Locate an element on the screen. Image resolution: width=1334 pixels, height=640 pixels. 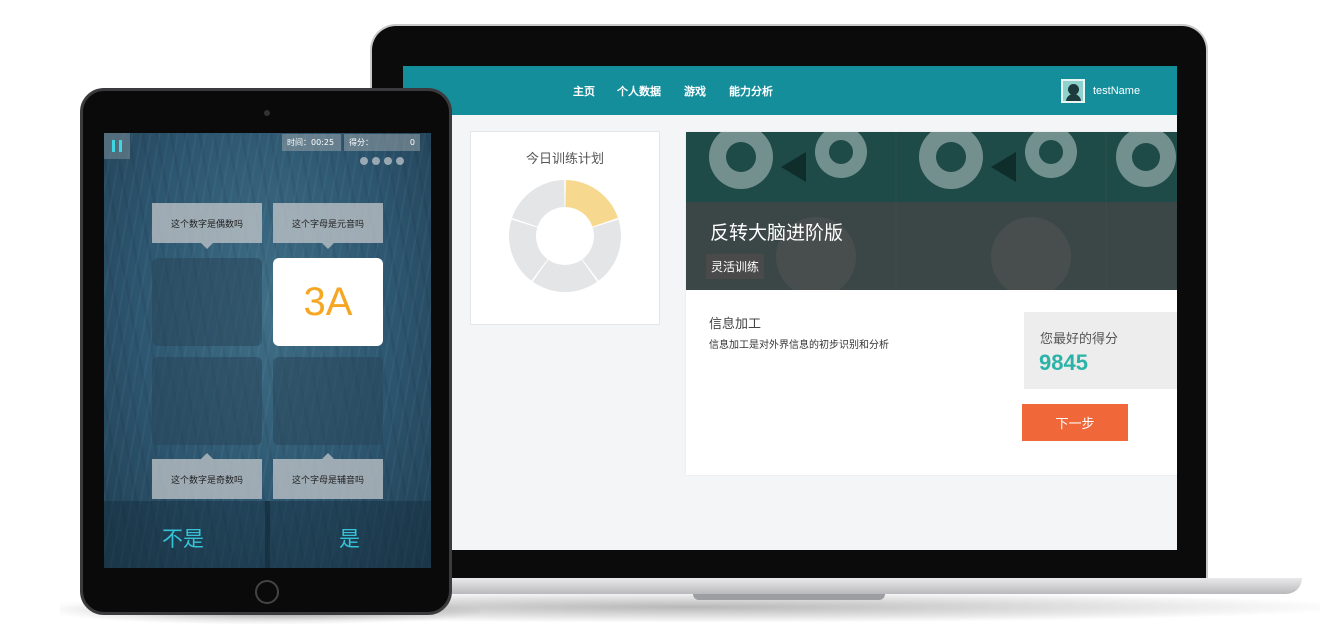
camera-icon is located at coordinates (267, 113).